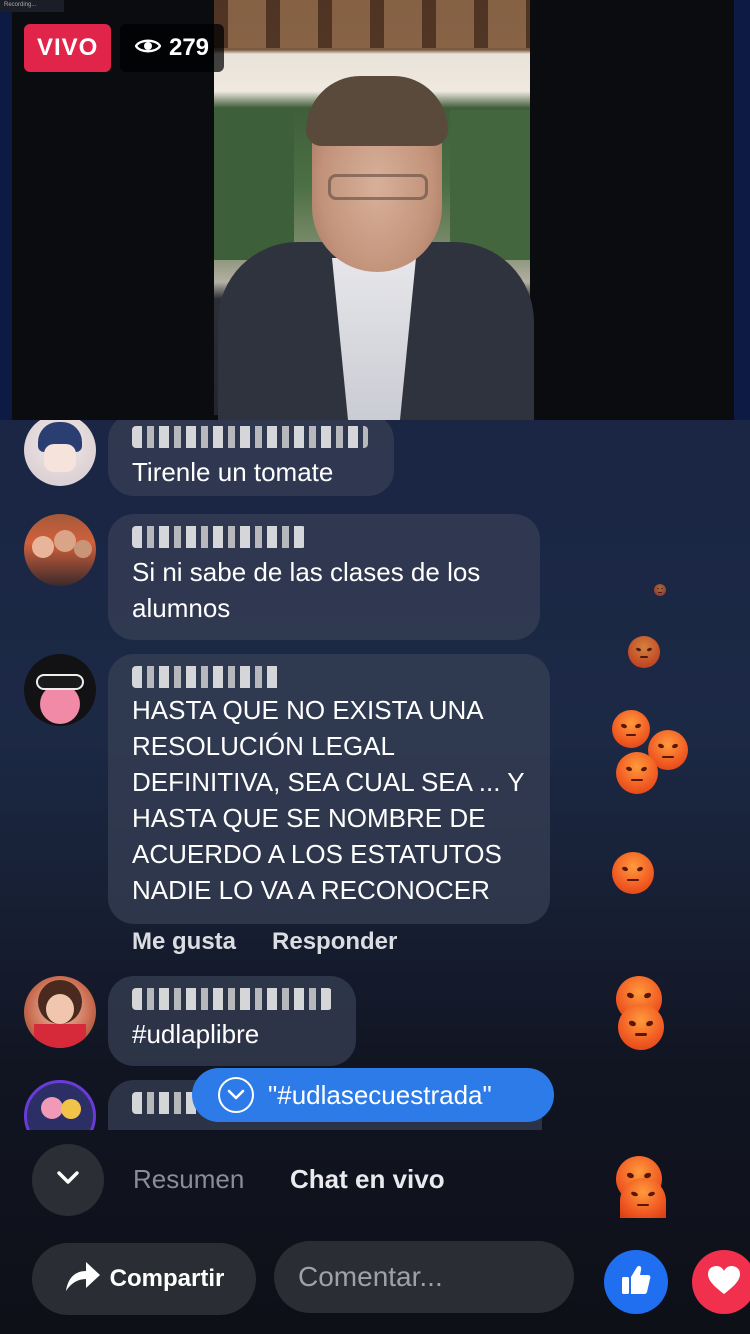 The width and height of the screenshot is (750, 1334). Describe the element at coordinates (196, 1034) in the screenshot. I see `comment-text: #udlaplibre` at that location.